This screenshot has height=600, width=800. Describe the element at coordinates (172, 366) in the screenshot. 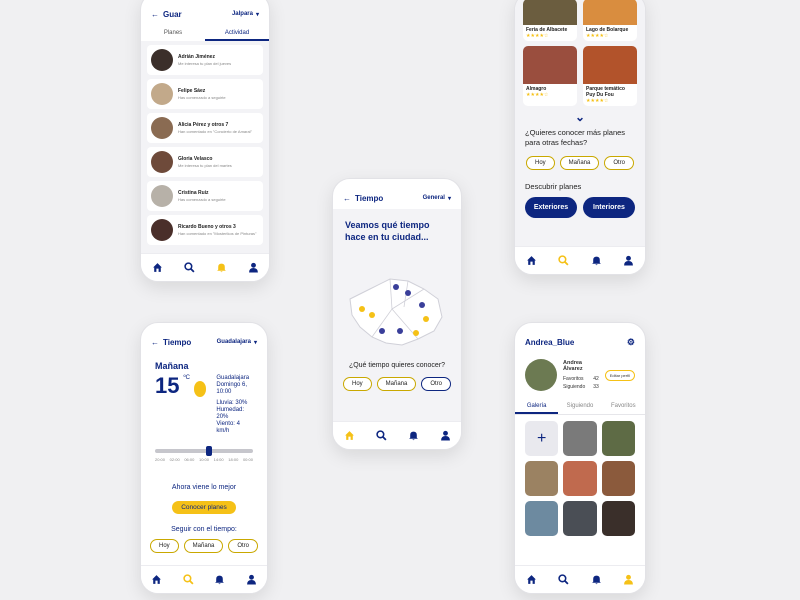

I see `day-label: Mañana` at that location.